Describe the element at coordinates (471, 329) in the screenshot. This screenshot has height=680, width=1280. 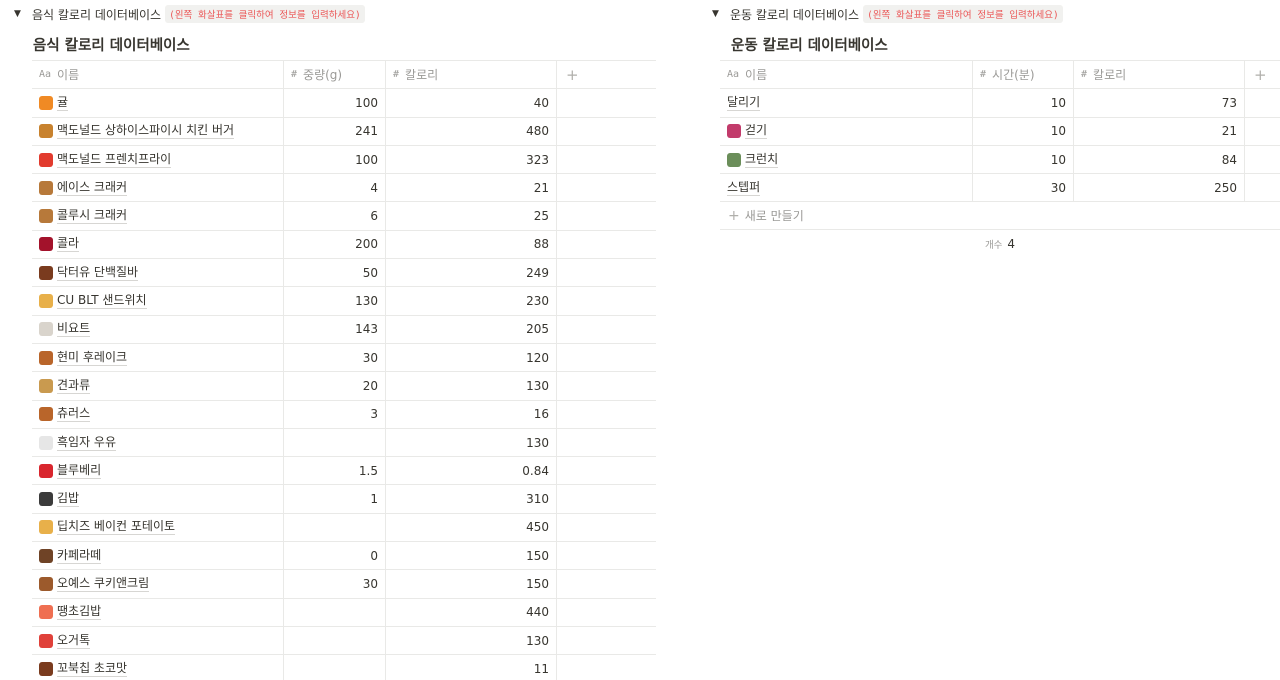
I see `calories-cell: 205` at that location.